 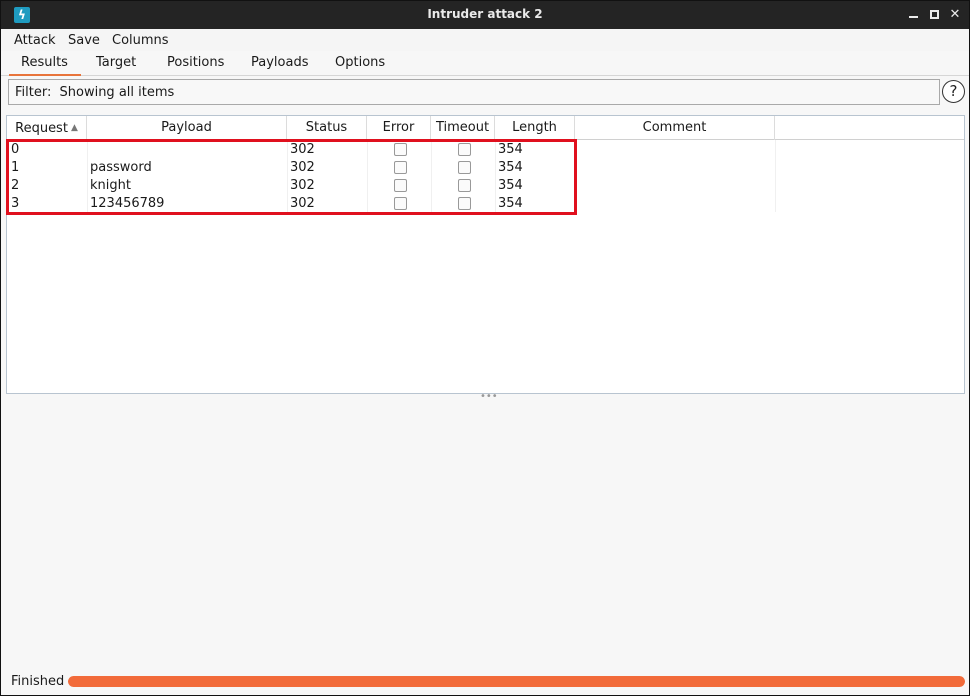 I want to click on window-title: Intruder attack 2, so click(x=485, y=14).